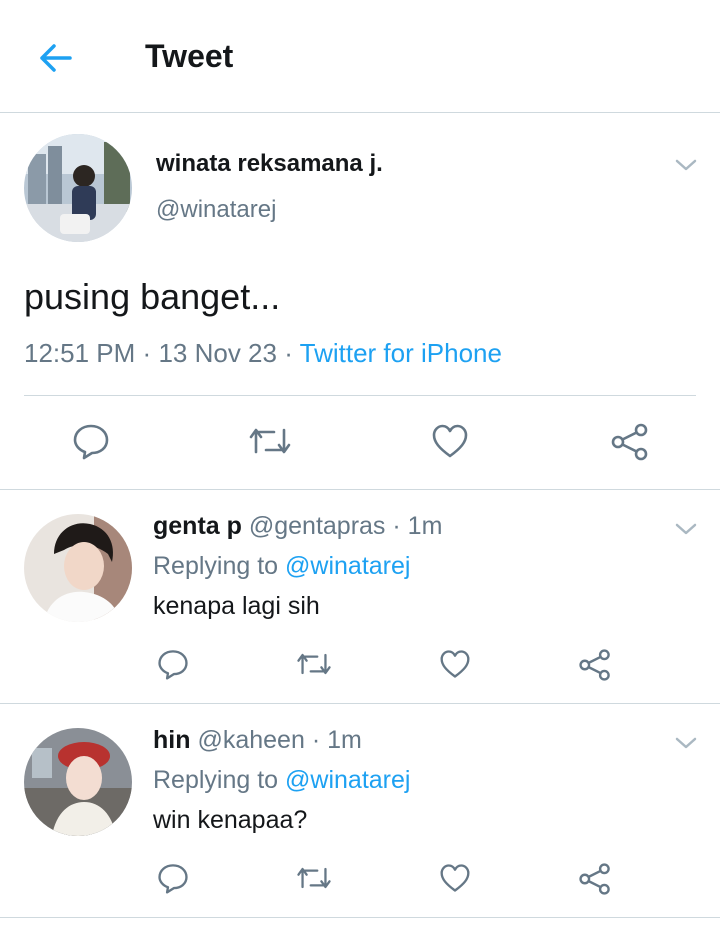 The height and width of the screenshot is (930, 720). What do you see at coordinates (360, 395) in the screenshot?
I see `action-divider` at bounding box center [360, 395].